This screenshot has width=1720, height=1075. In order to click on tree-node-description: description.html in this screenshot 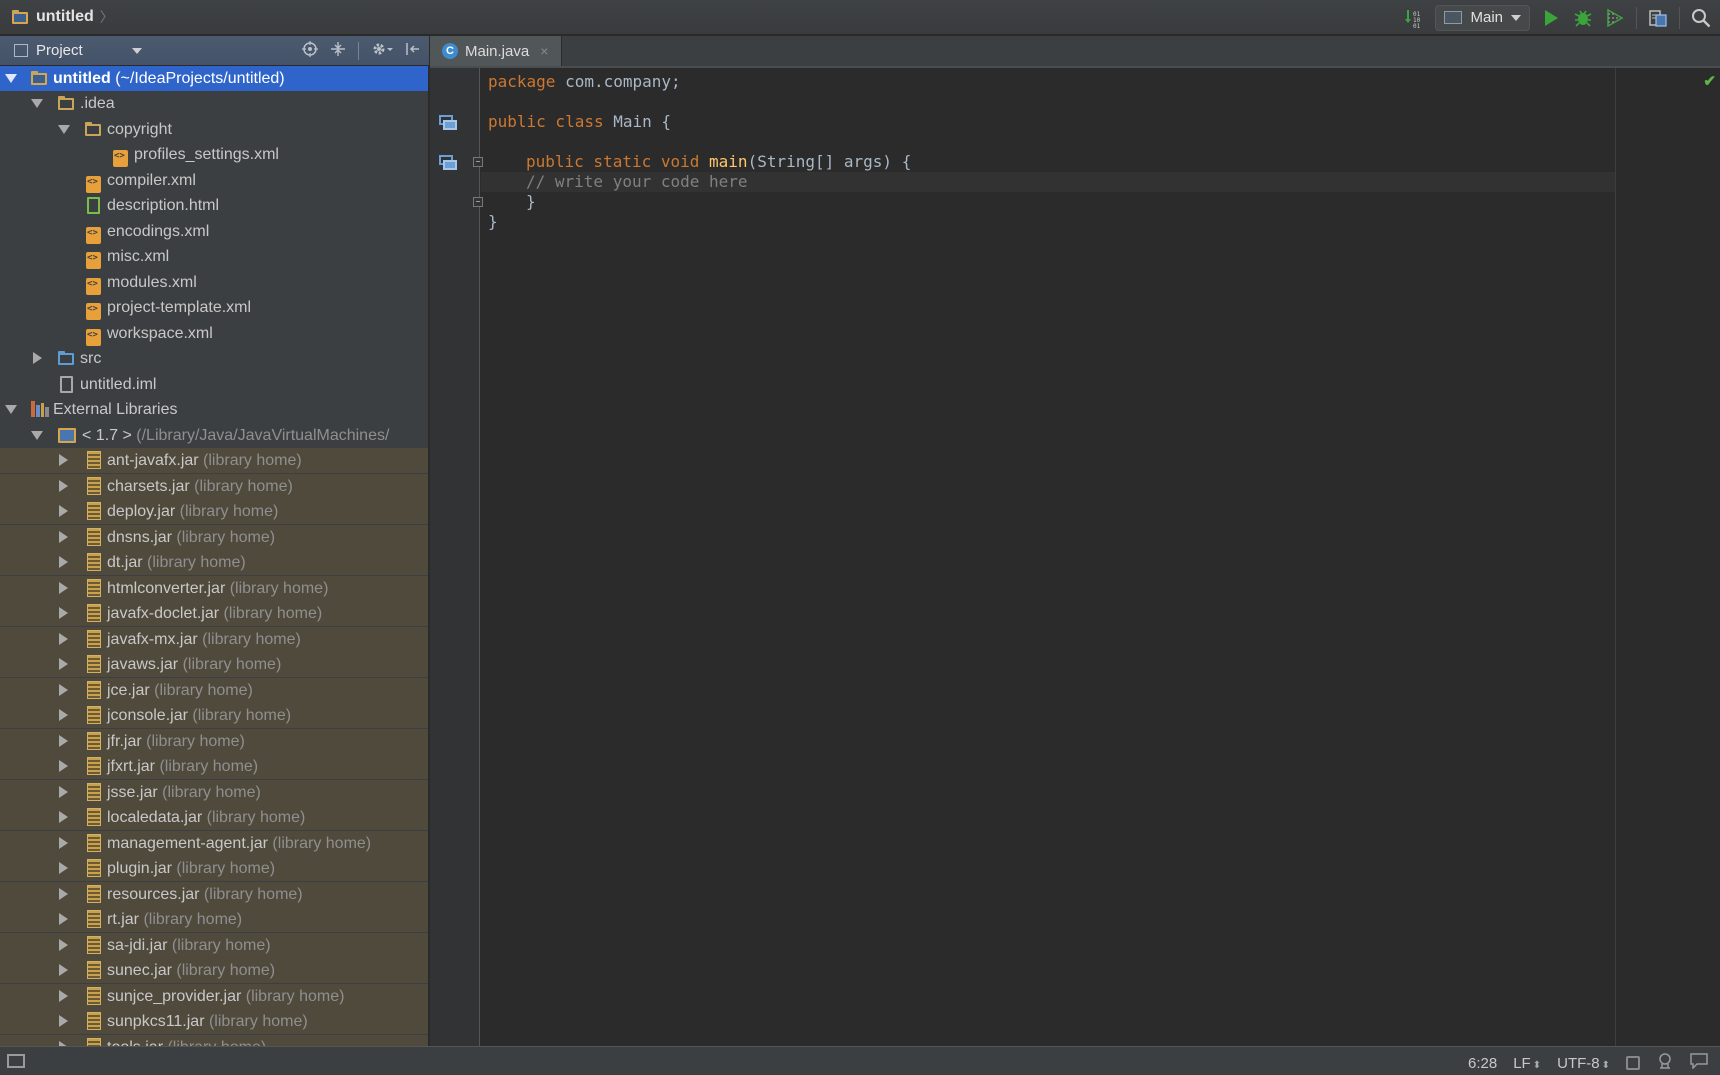, I will do `click(214, 205)`.